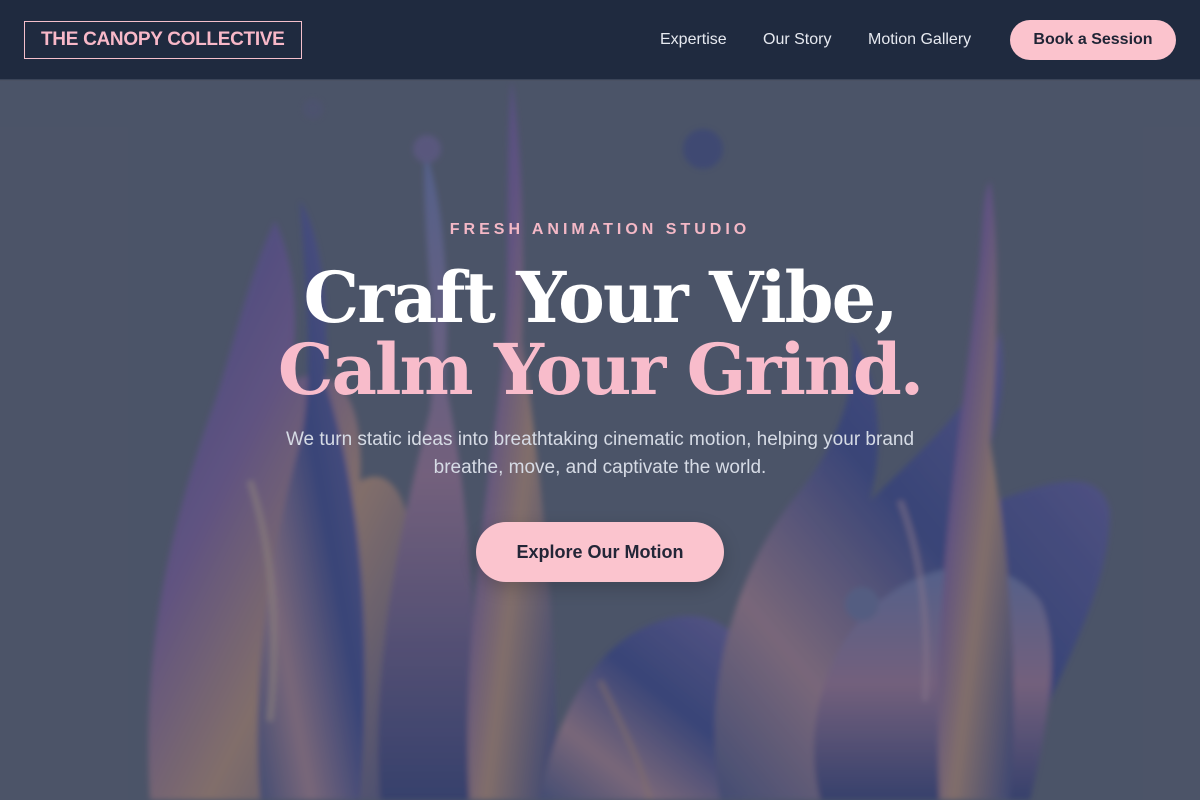 This screenshot has height=800, width=1200. I want to click on hero-headline-line1: Craft Your Vibe,, so click(600, 297).